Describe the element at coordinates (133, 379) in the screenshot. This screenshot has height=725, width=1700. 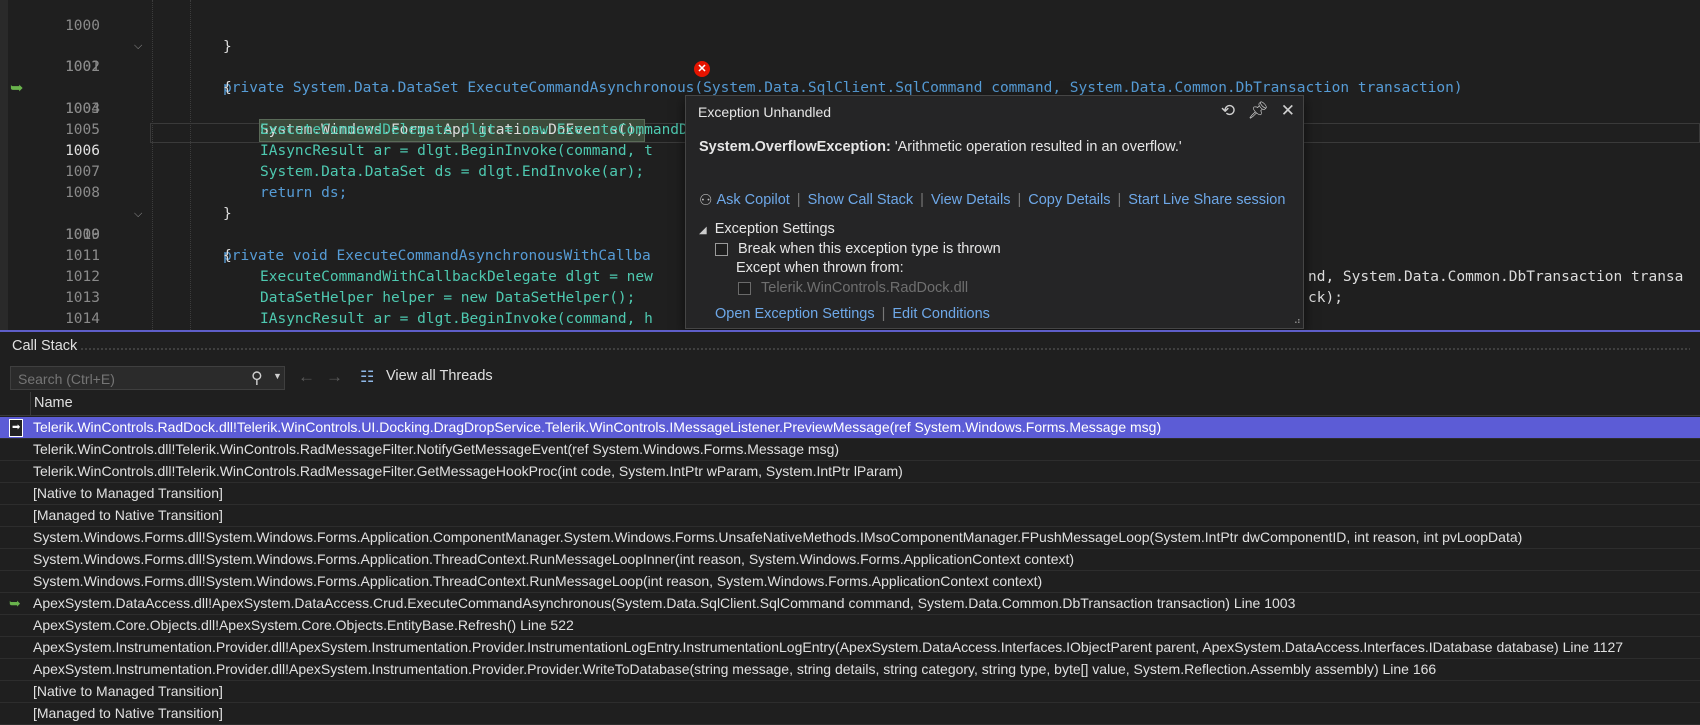
I see `search-input` at that location.